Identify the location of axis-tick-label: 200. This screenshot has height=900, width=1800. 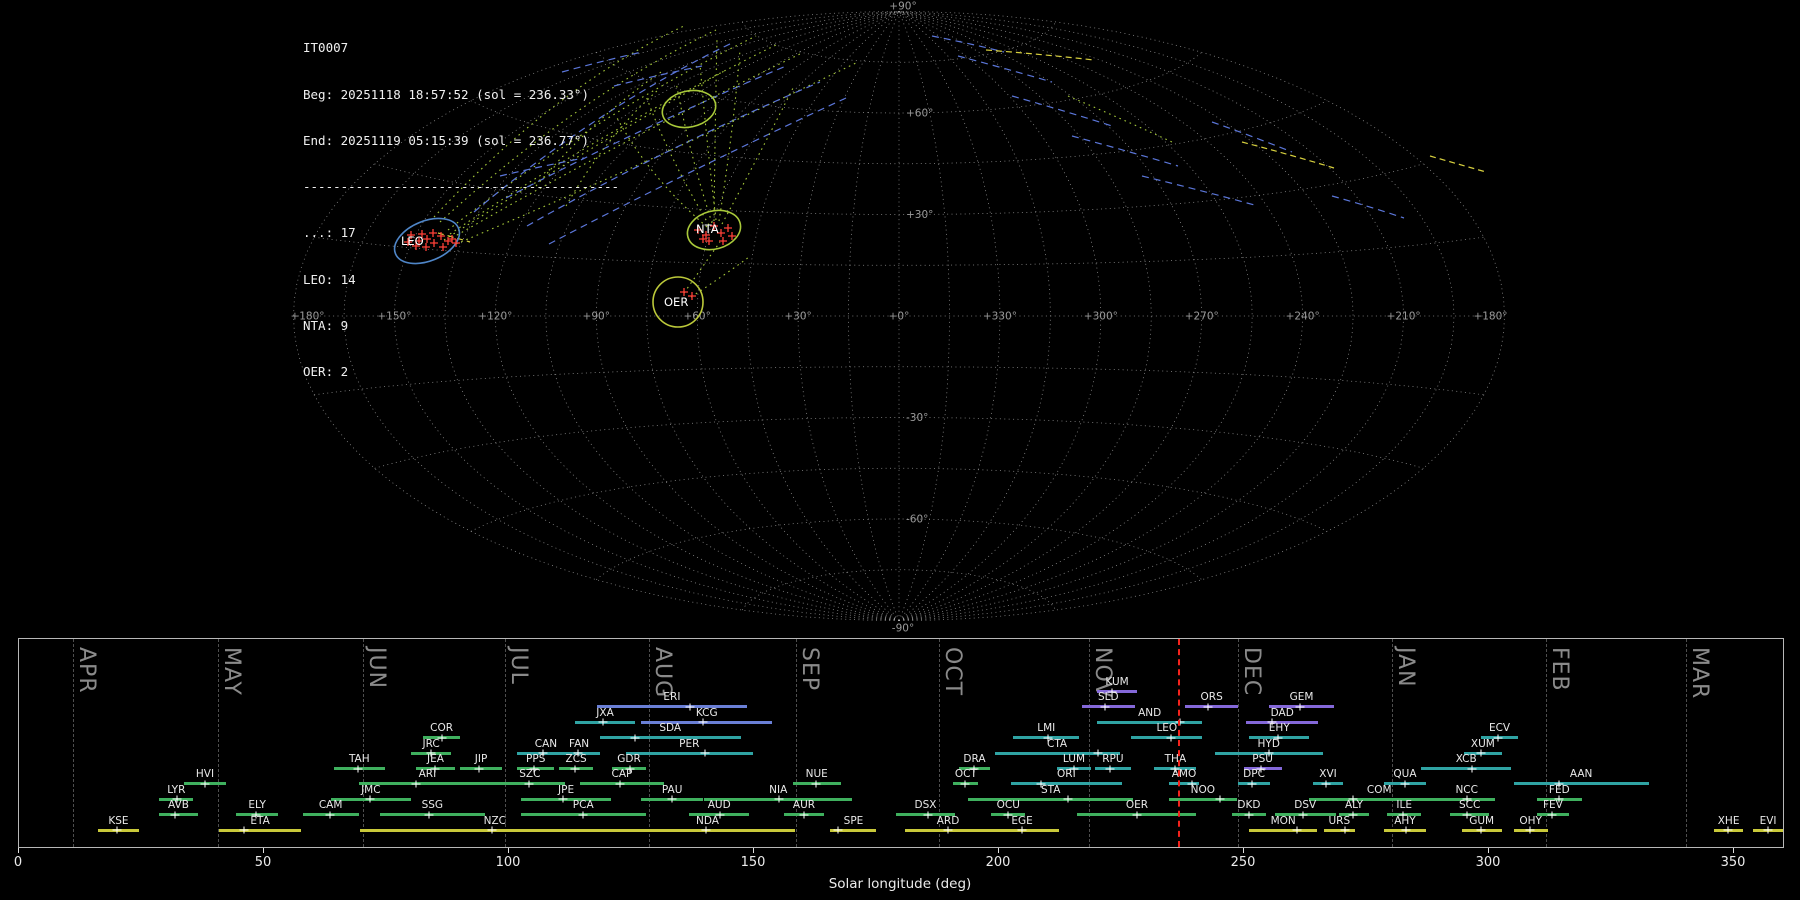
(998, 862).